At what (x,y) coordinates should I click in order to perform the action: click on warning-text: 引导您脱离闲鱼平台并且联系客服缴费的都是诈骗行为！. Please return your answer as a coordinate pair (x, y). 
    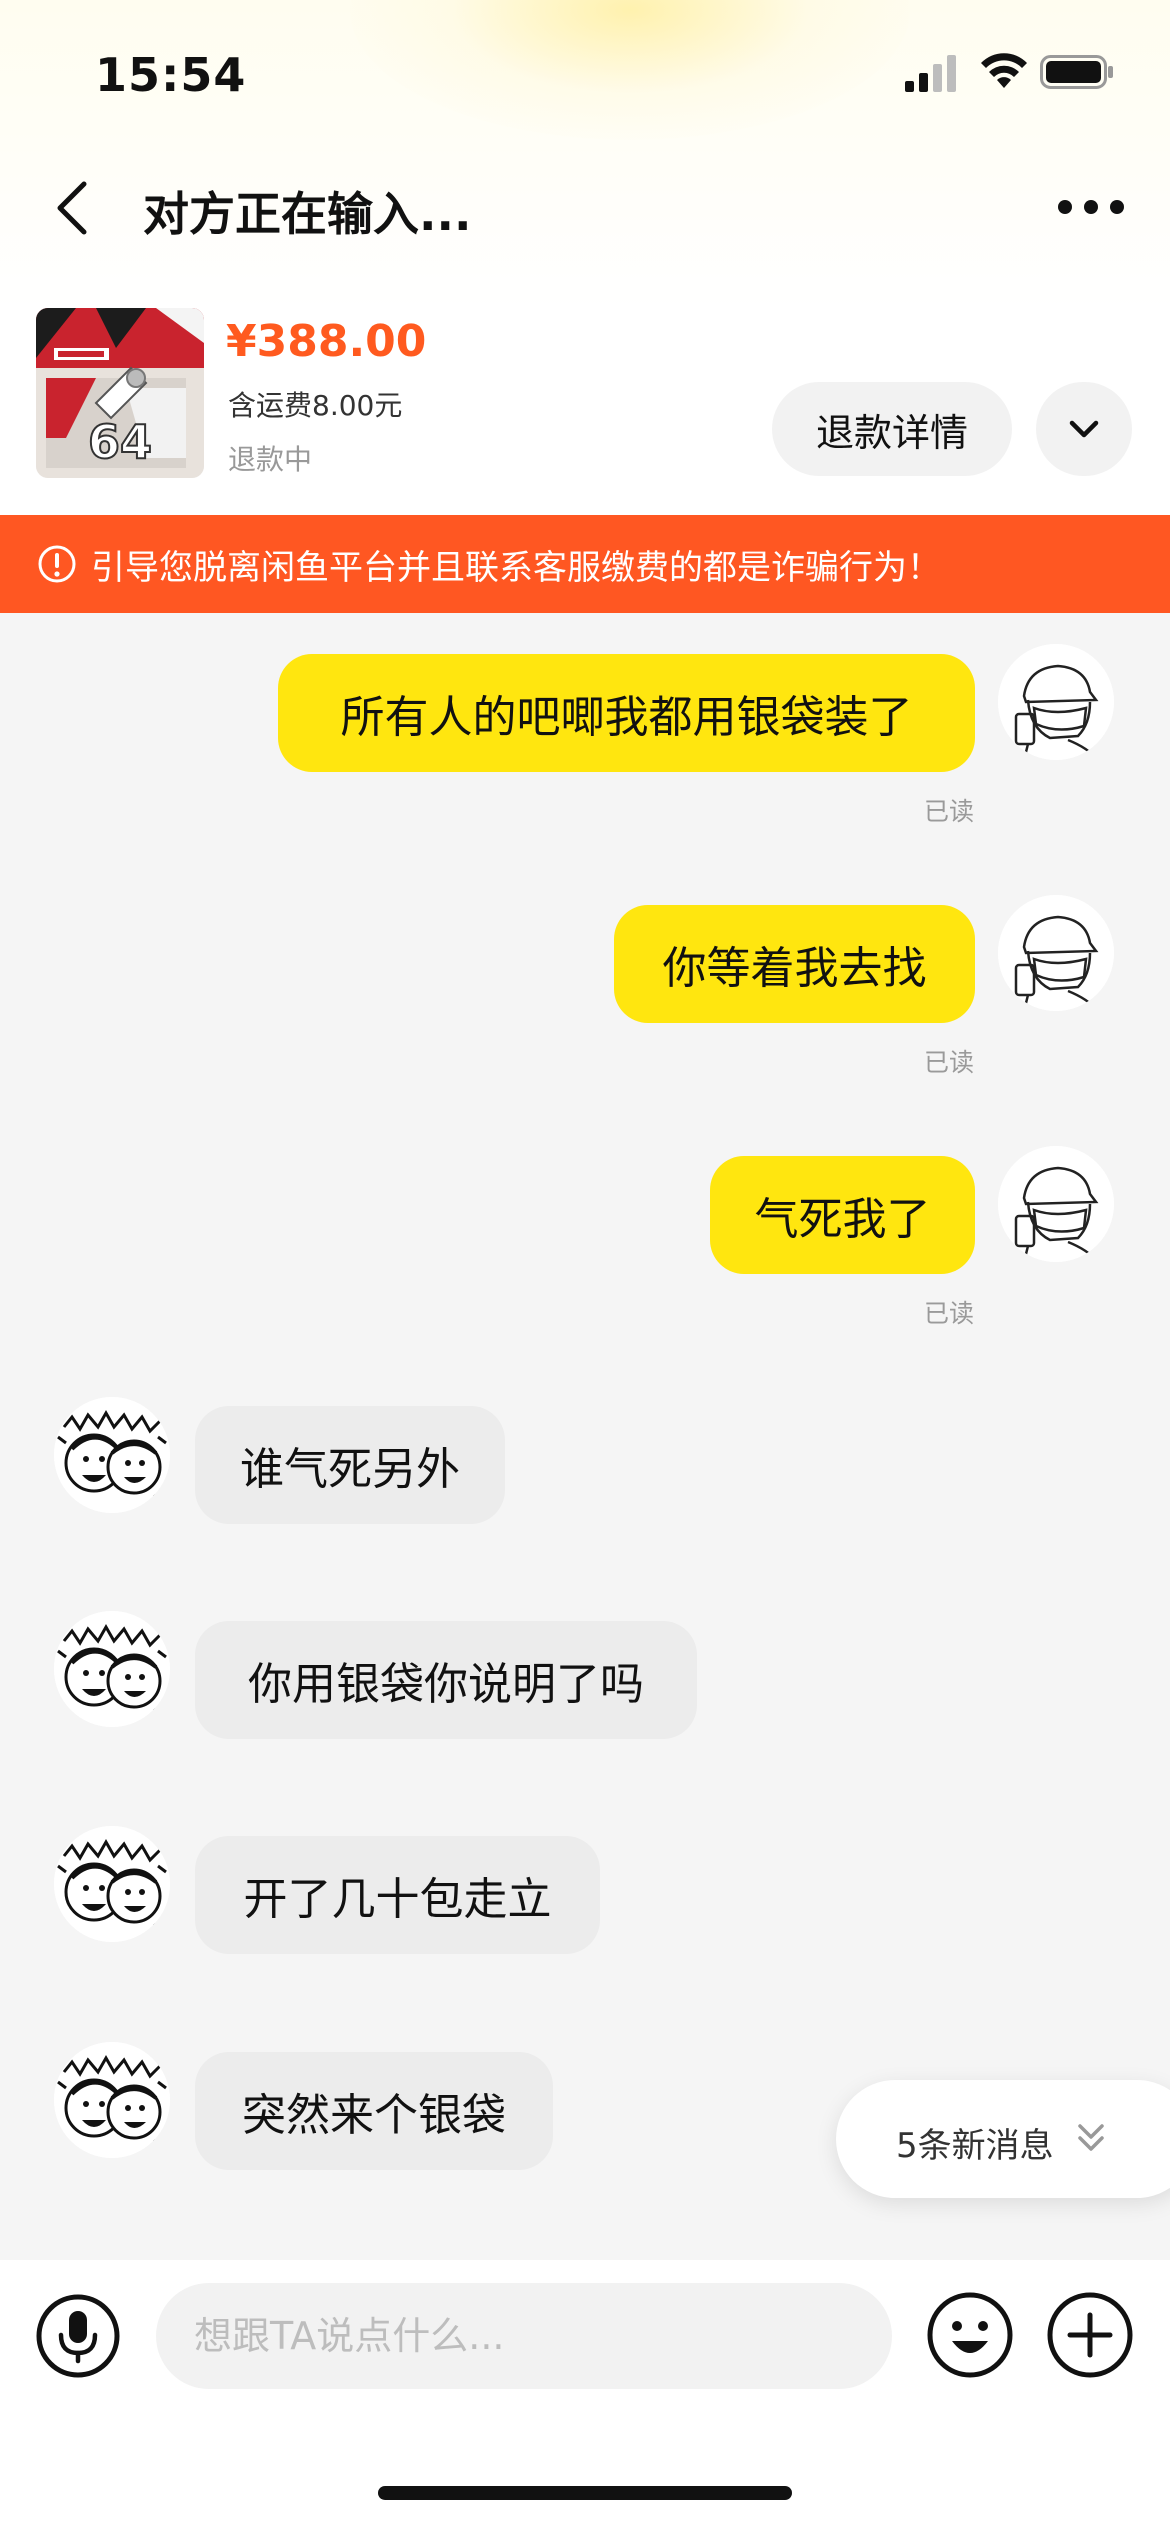
    Looking at the image, I should click on (516, 567).